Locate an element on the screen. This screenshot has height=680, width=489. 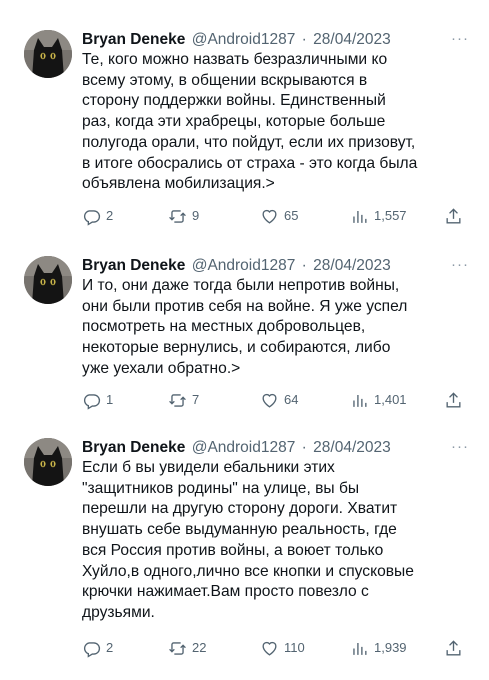
reply-button: 1 is located at coordinates (97, 400).